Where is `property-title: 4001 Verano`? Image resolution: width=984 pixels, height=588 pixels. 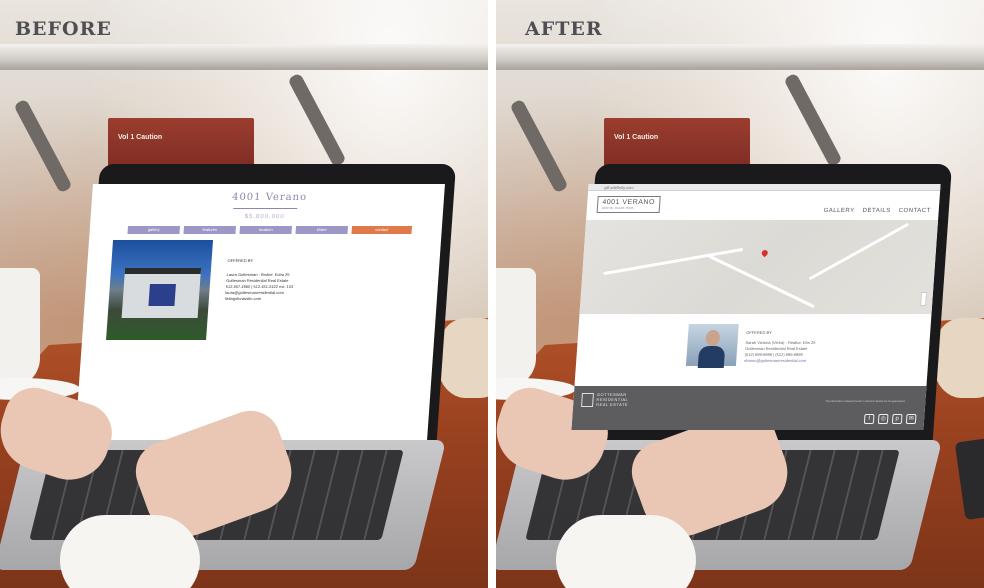
property-title: 4001 Verano is located at coordinates (269, 197).